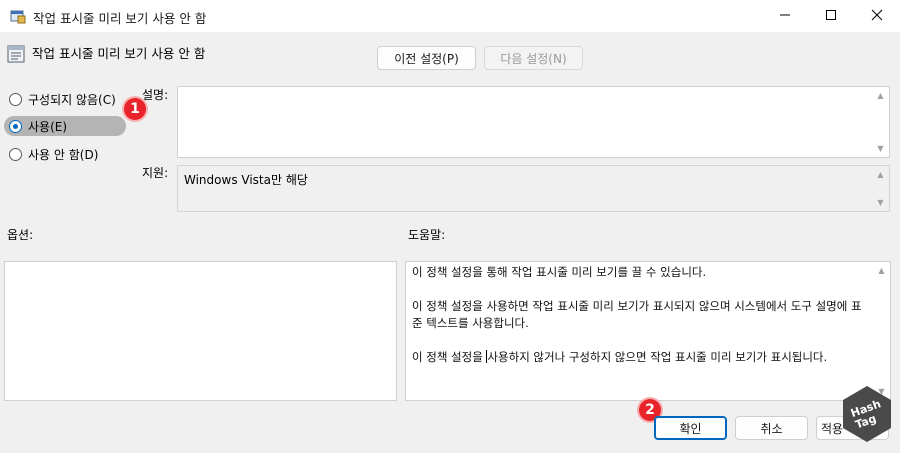  I want to click on previous-setting-button: 이전 설정(P), so click(426, 58).